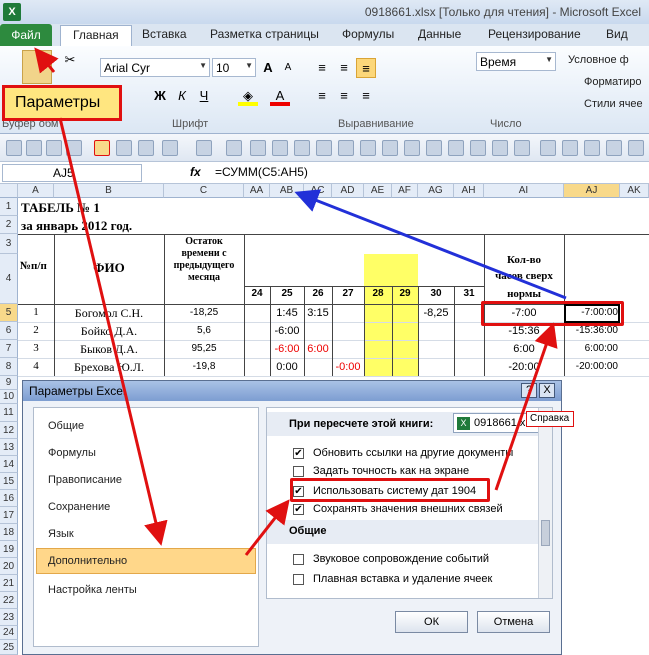  Describe the element at coordinates (298, 509) in the screenshot. I see `checkbox-save-external: ✔` at that location.